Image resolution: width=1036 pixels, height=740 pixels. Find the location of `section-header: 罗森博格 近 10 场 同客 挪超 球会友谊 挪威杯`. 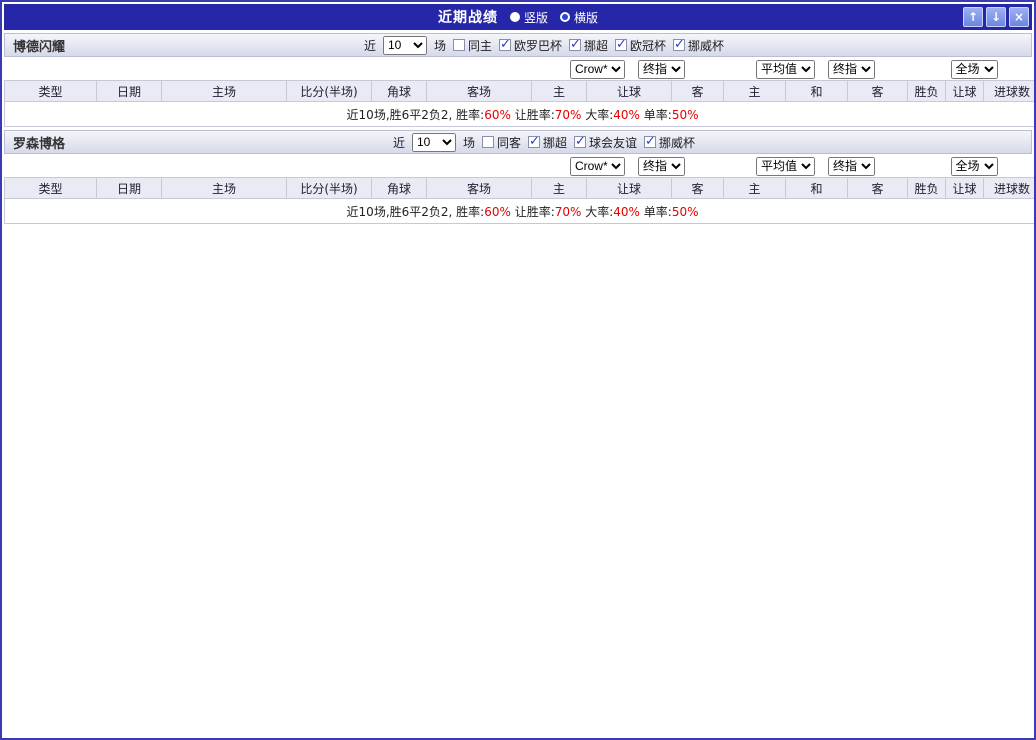

section-header: 罗森博格 近 10 场 同客 挪超 球会友谊 挪威杯 is located at coordinates (518, 142).